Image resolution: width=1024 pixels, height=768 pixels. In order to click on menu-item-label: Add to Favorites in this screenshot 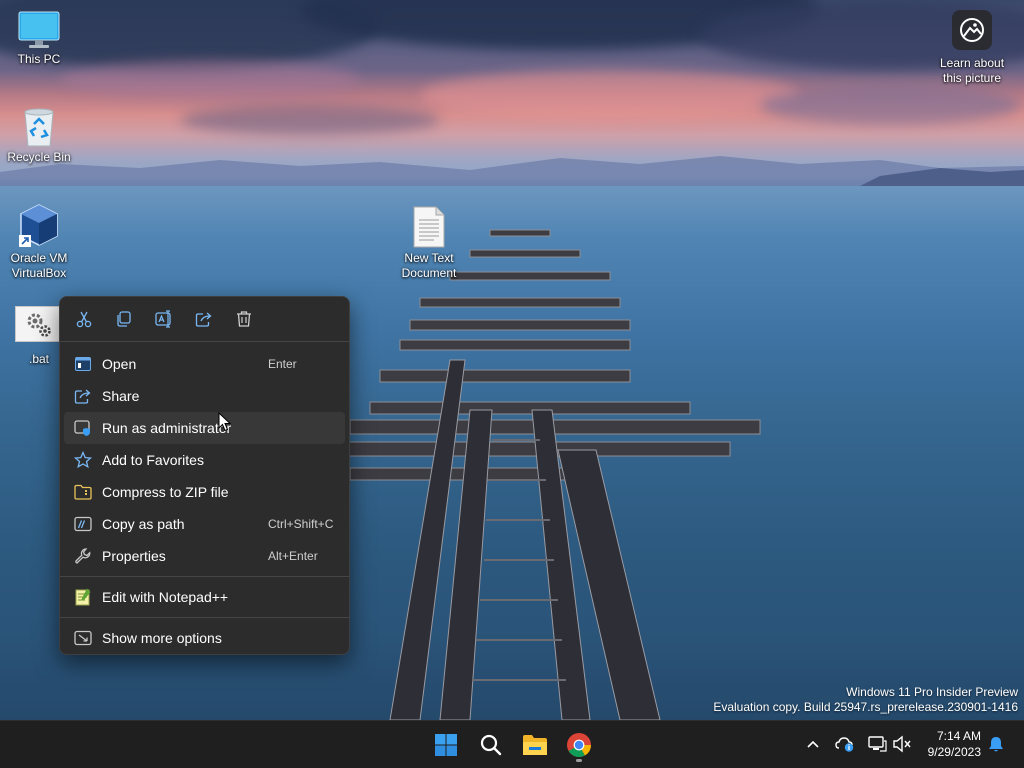, I will do `click(153, 460)`.